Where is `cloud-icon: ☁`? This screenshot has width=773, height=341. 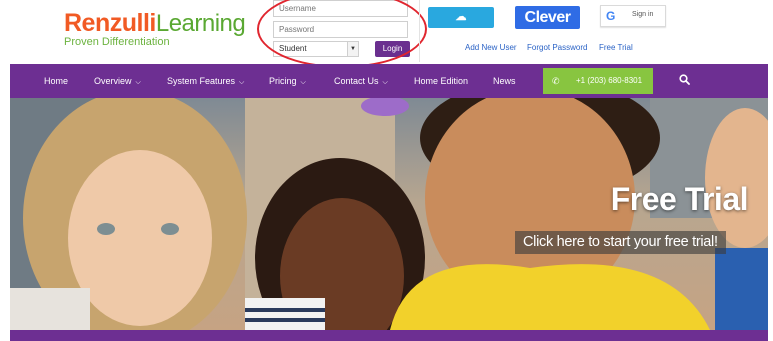
cloud-icon: ☁ is located at coordinates (461, 17).